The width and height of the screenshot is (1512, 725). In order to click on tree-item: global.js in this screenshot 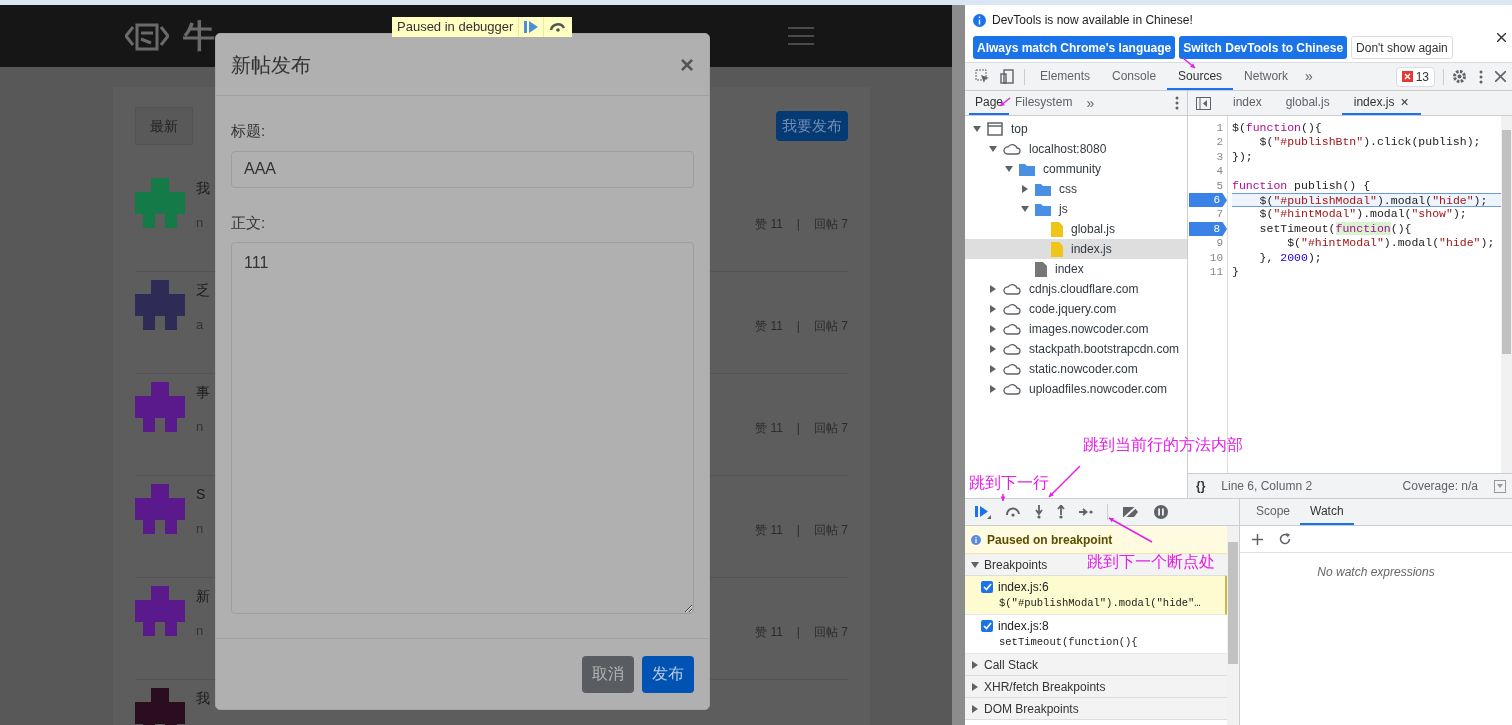, I will do `click(1076, 229)`.